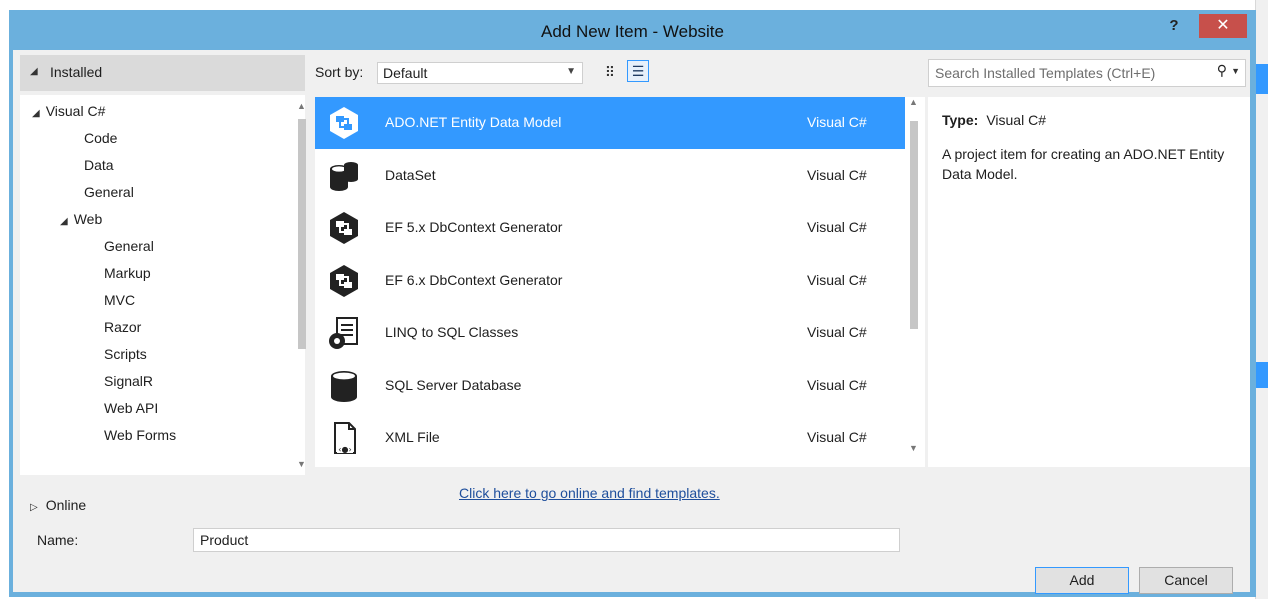 The width and height of the screenshot is (1268, 599). Describe the element at coordinates (610, 333) in the screenshot. I see `template-row: LINQ to SQL Classes Visual C#` at that location.